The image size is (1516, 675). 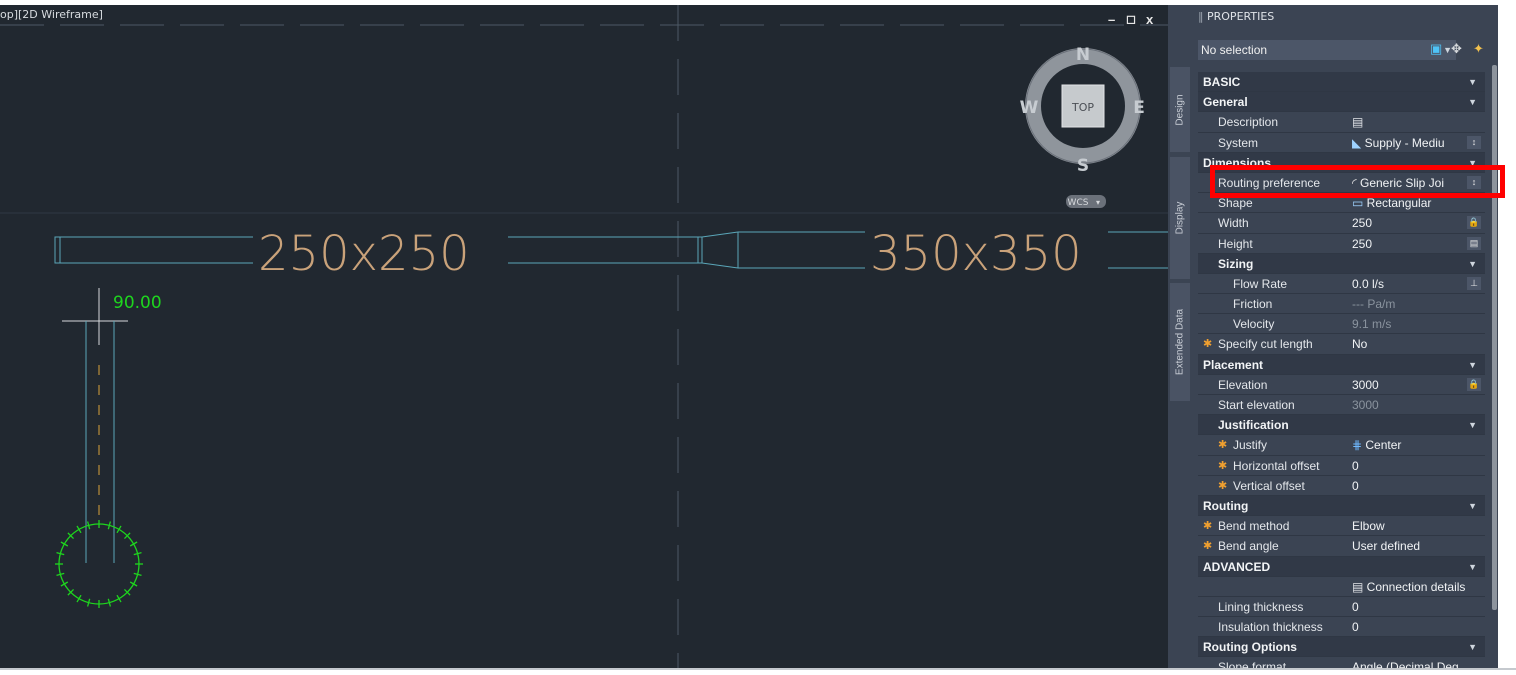 What do you see at coordinates (1341, 425) in the screenshot?
I see `section-justification: Justification ▼` at bounding box center [1341, 425].